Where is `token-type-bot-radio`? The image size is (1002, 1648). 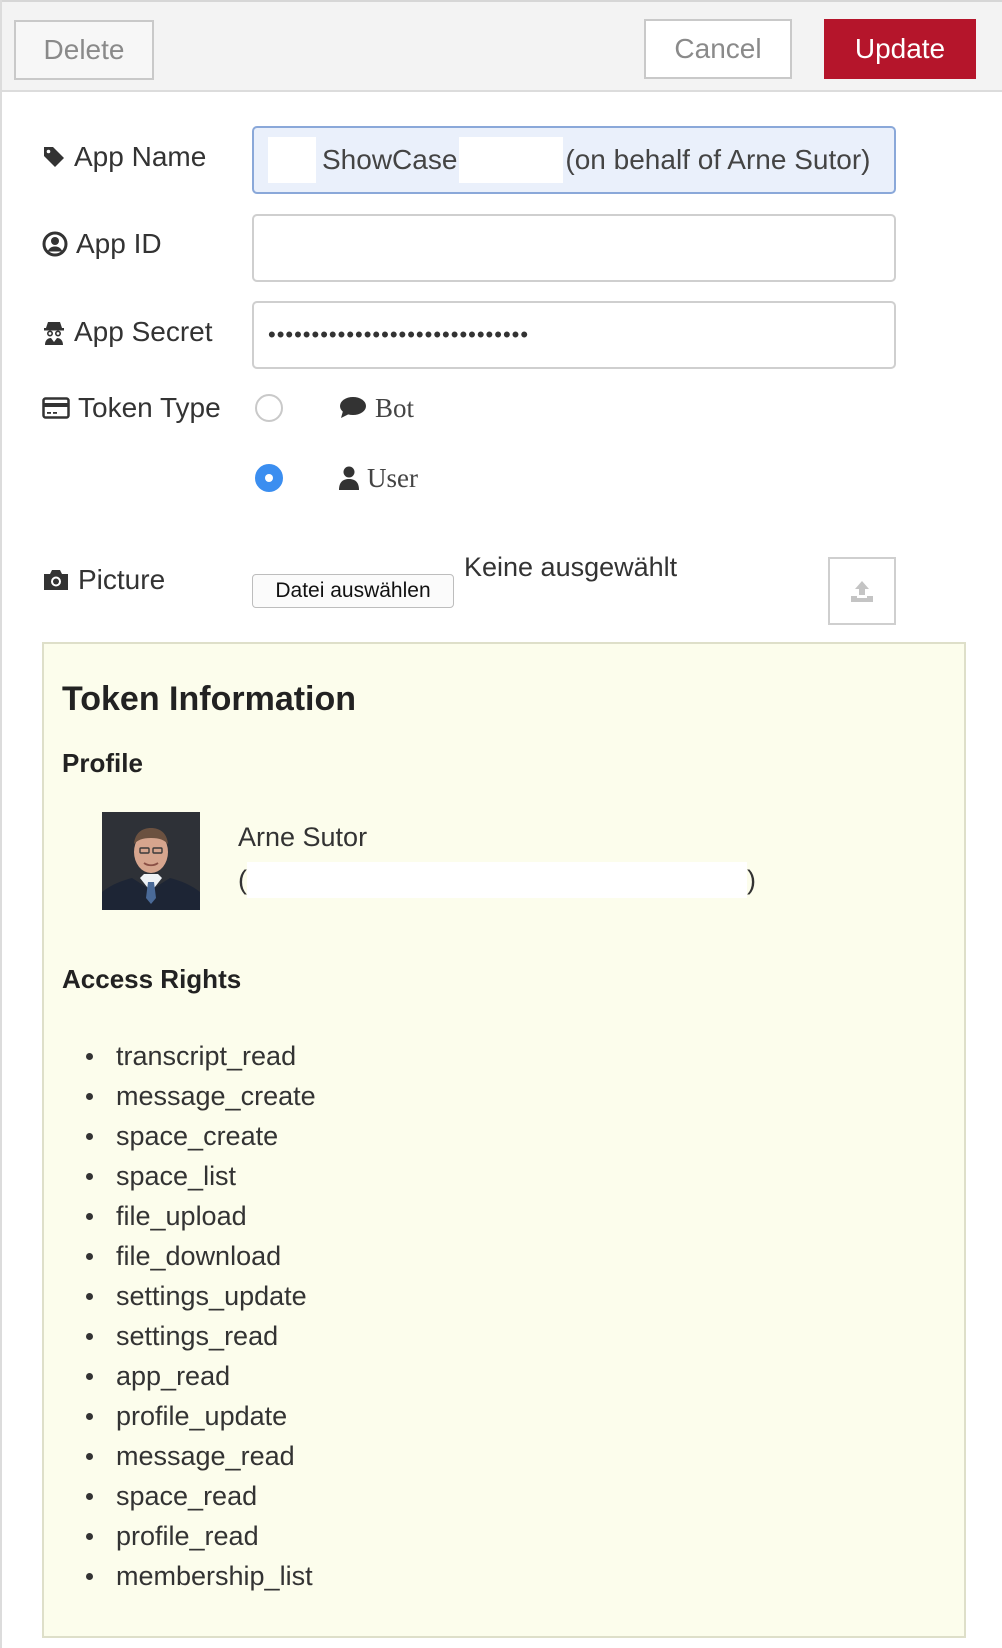
token-type-bot-radio is located at coordinates (269, 408).